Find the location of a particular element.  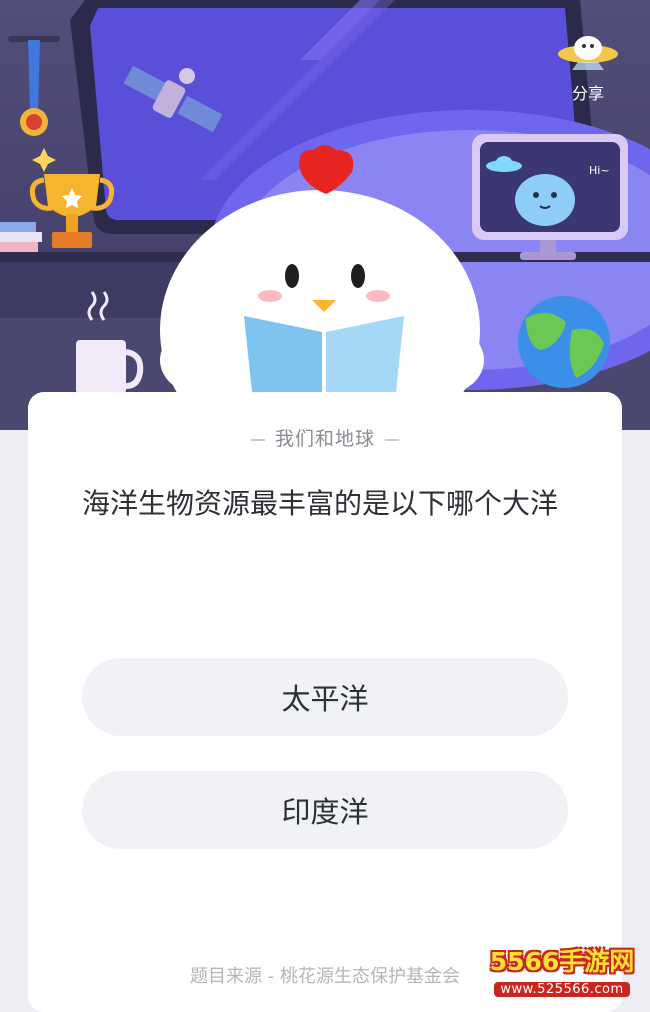

site-watermark: 5566手游网 www.525566.com is located at coordinates (562, 969).